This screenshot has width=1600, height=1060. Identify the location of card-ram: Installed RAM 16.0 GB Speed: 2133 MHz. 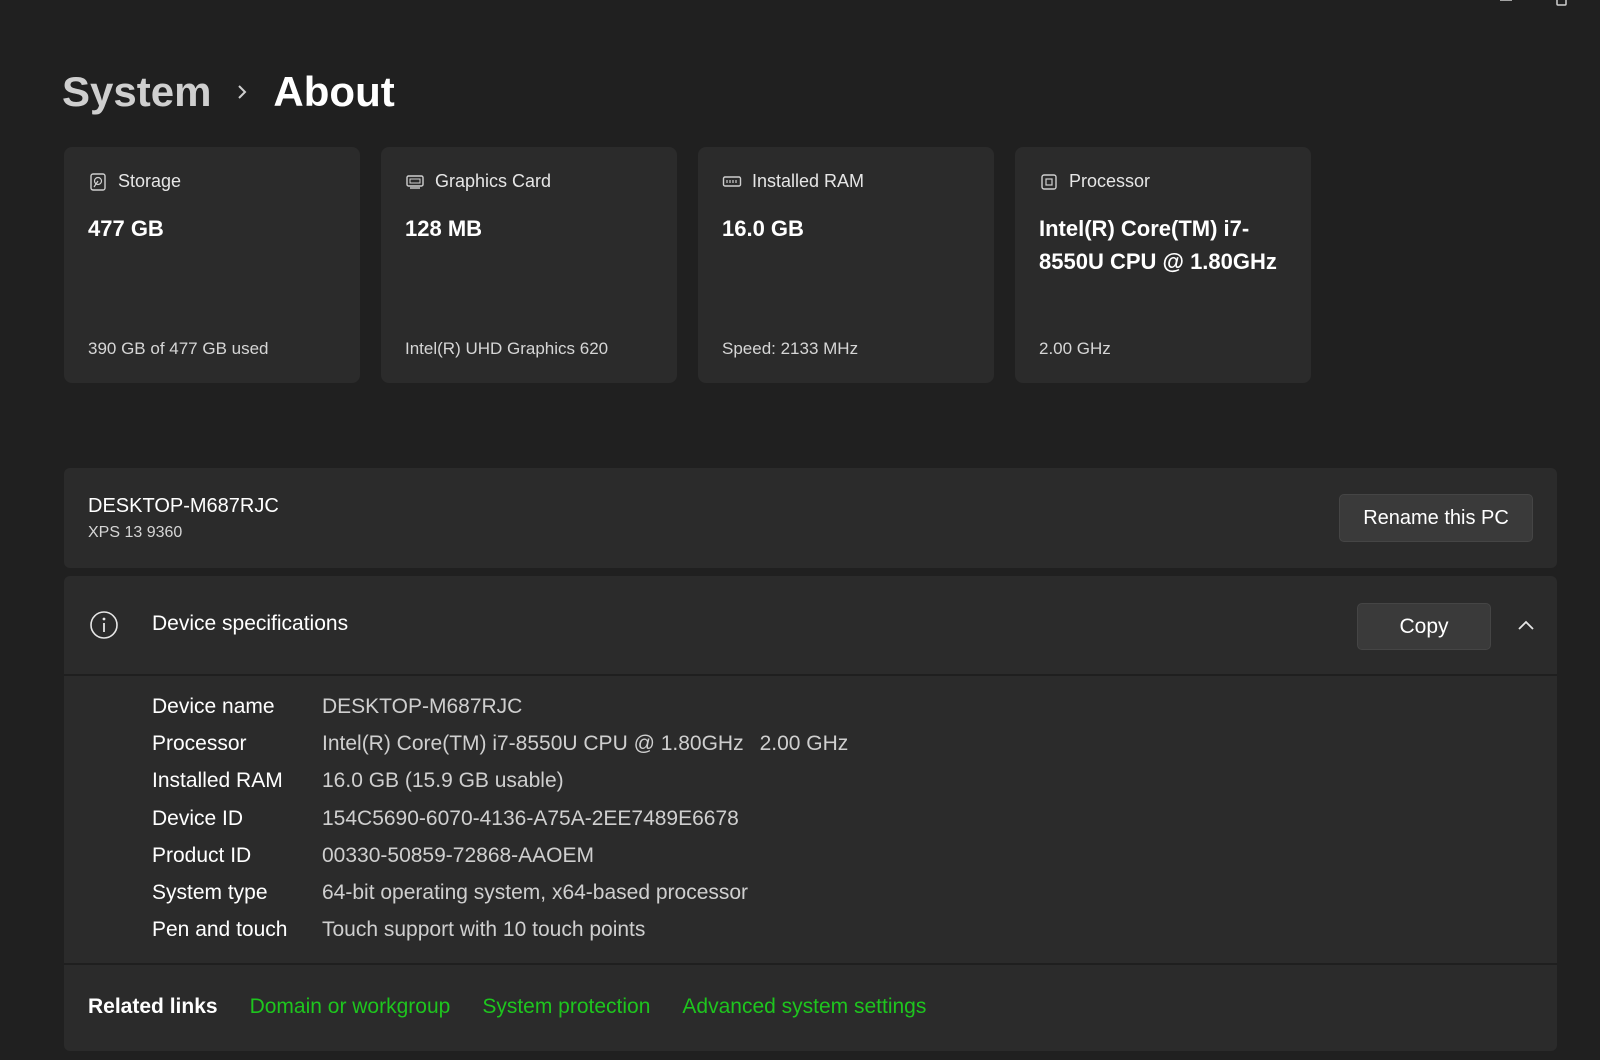
(846, 265).